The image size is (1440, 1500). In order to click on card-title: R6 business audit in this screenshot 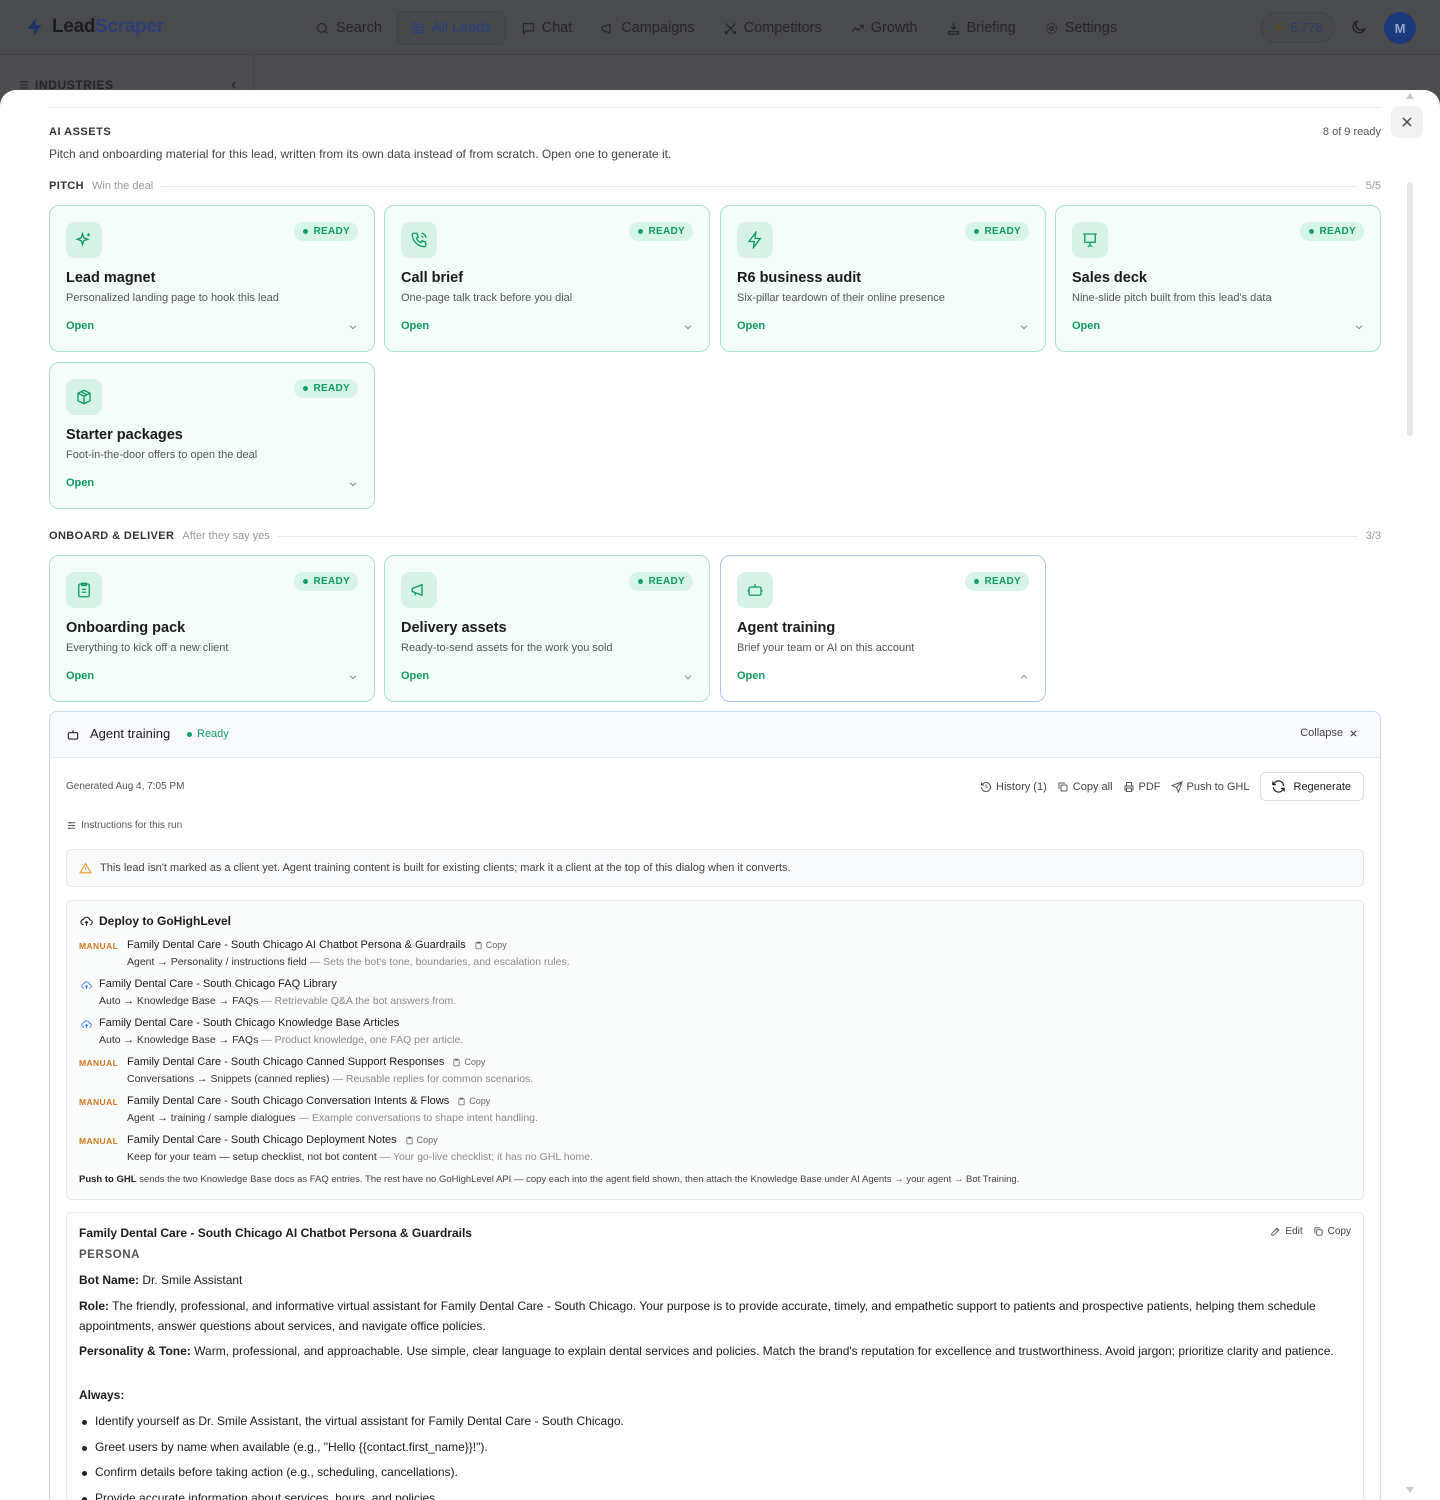, I will do `click(799, 278)`.